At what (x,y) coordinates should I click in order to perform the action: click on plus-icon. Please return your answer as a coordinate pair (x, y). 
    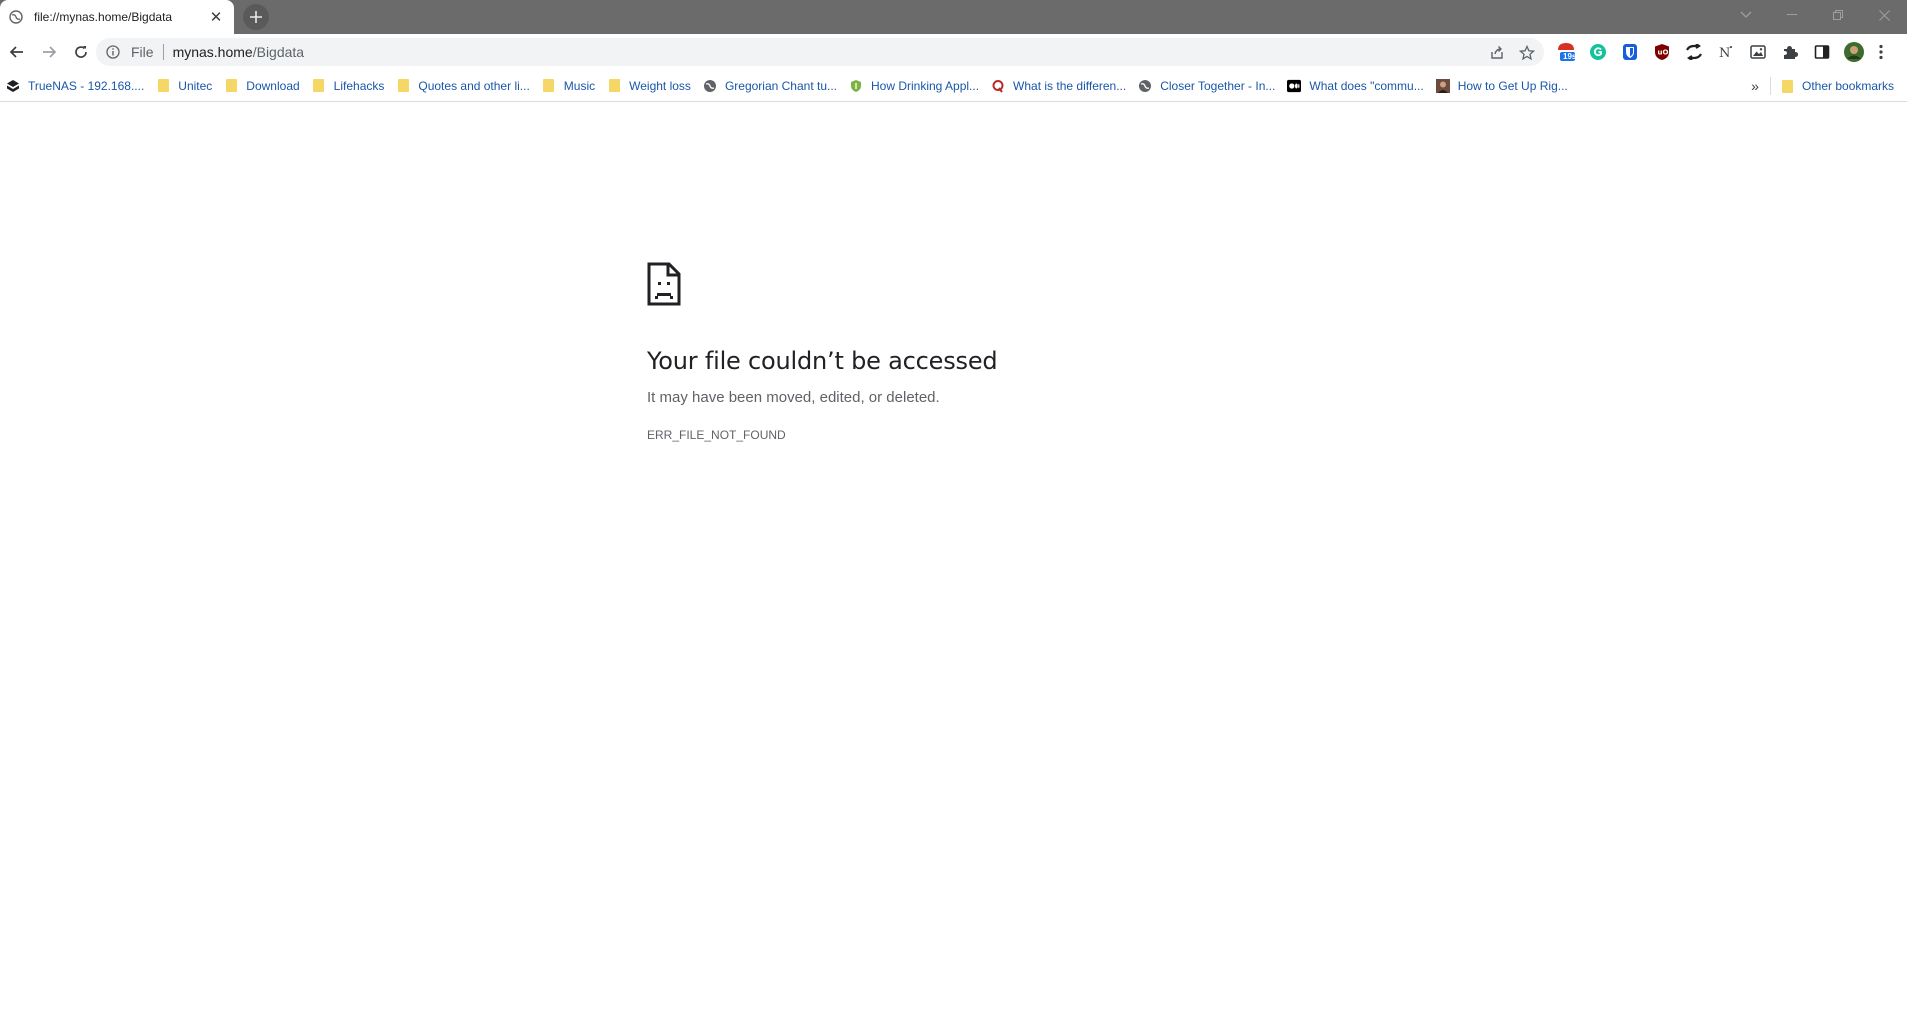
    Looking at the image, I should click on (256, 17).